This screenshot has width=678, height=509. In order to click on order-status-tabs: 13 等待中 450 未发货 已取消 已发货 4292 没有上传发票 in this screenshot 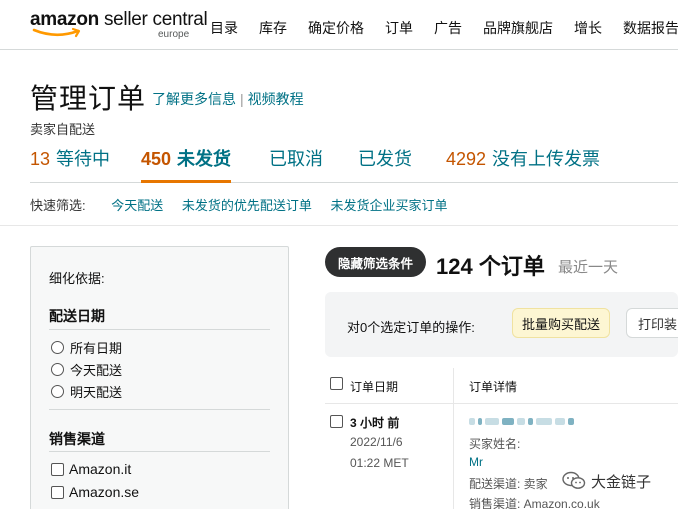, I will do `click(354, 164)`.